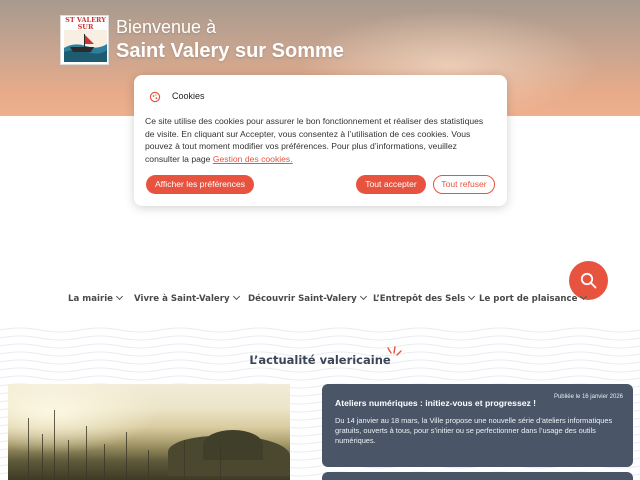 The image size is (640, 480). I want to click on sparkle-decoration-icon, so click(394, 351).